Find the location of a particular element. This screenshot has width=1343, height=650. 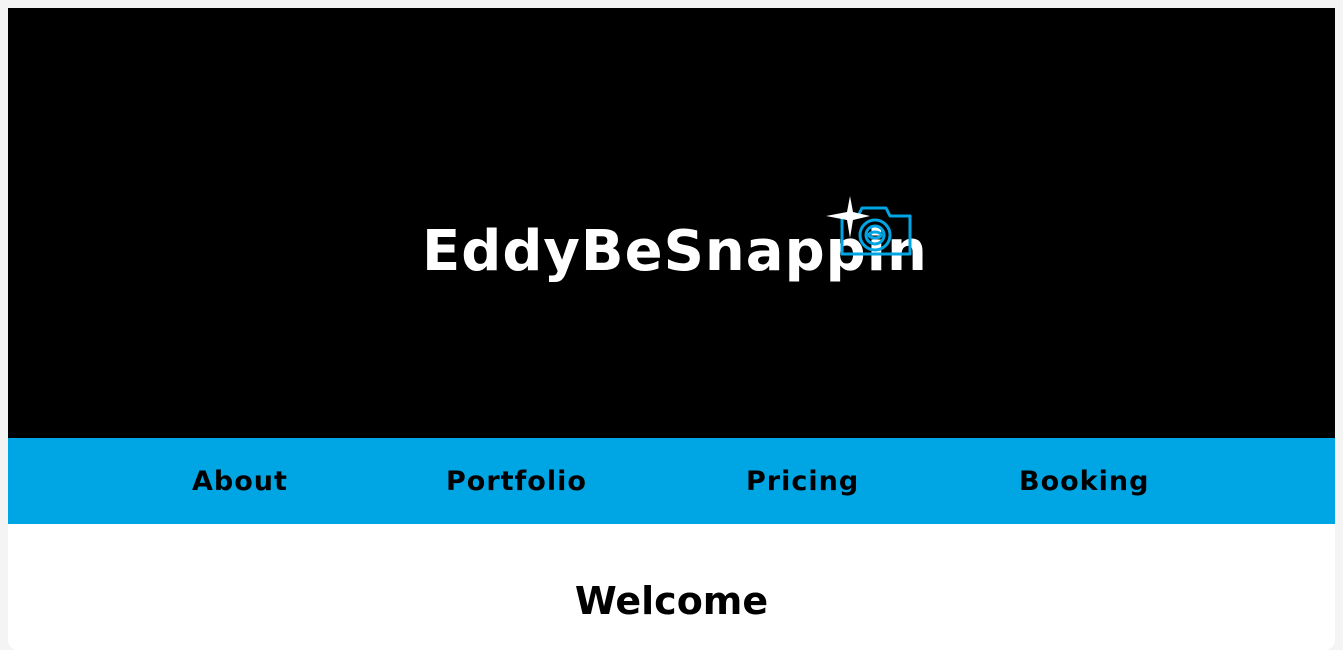

nav-link-pricing: Pricing is located at coordinates (802, 482).